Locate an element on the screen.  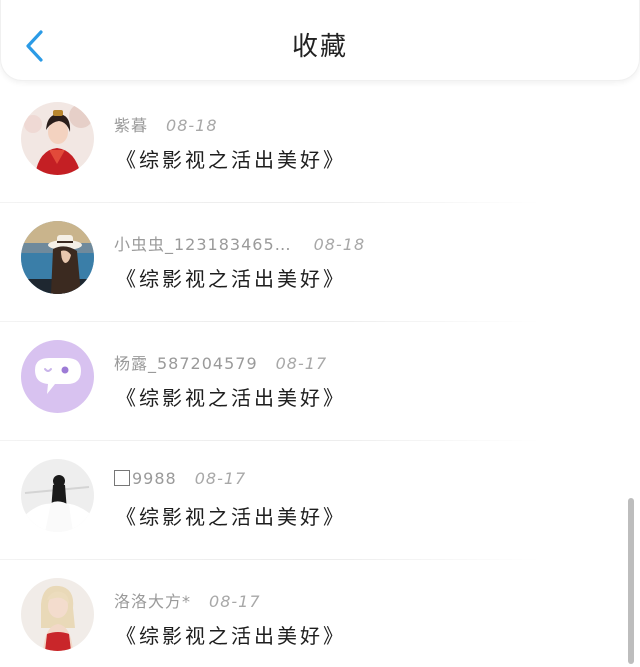
chat-bubble-icon is located at coordinates (57, 376).